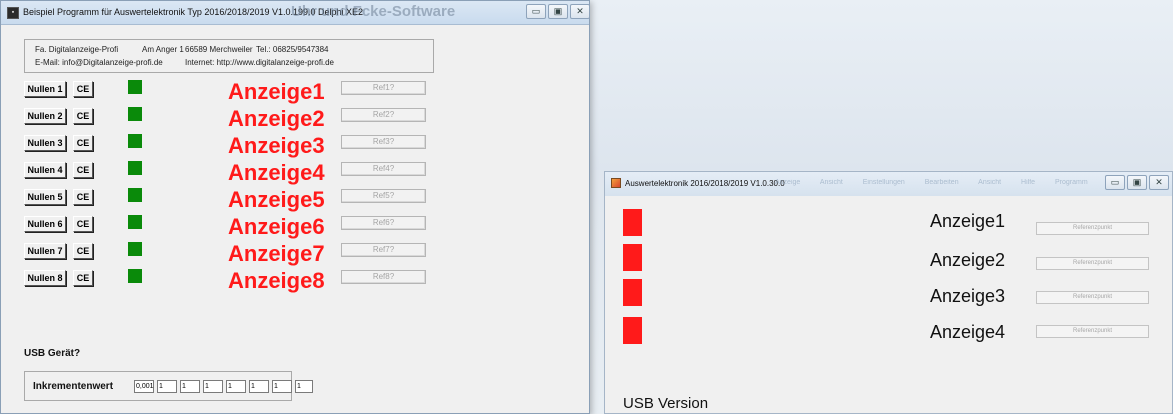 This screenshot has width=1173, height=414. What do you see at coordinates (77, 49) in the screenshot?
I see `company-name: Fa. Digitalanzeige-Profi` at bounding box center [77, 49].